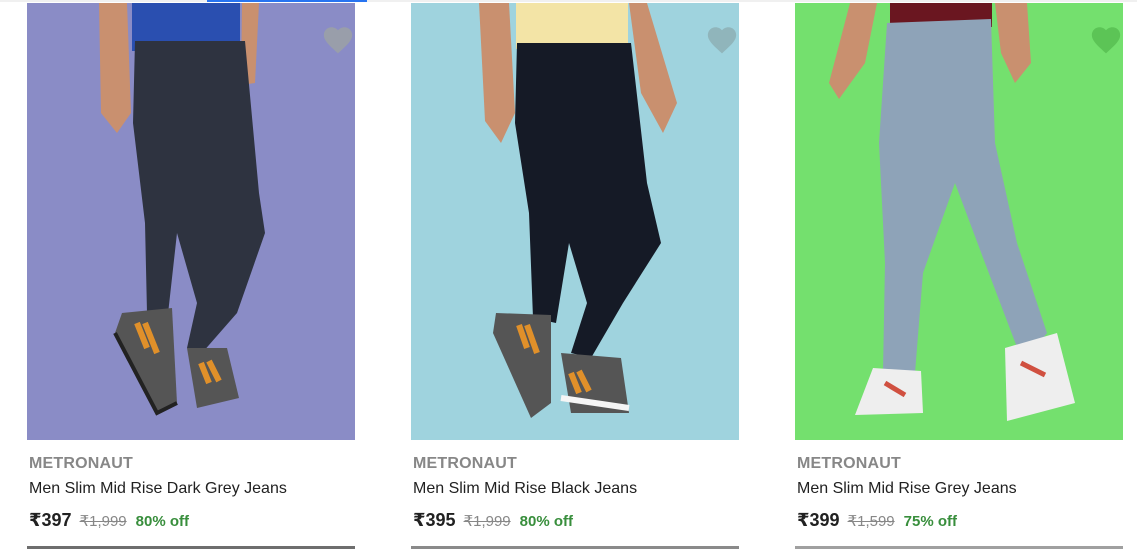 The height and width of the screenshot is (549, 1137). What do you see at coordinates (871, 521) in the screenshot?
I see `original-price: ₹1,599` at bounding box center [871, 521].